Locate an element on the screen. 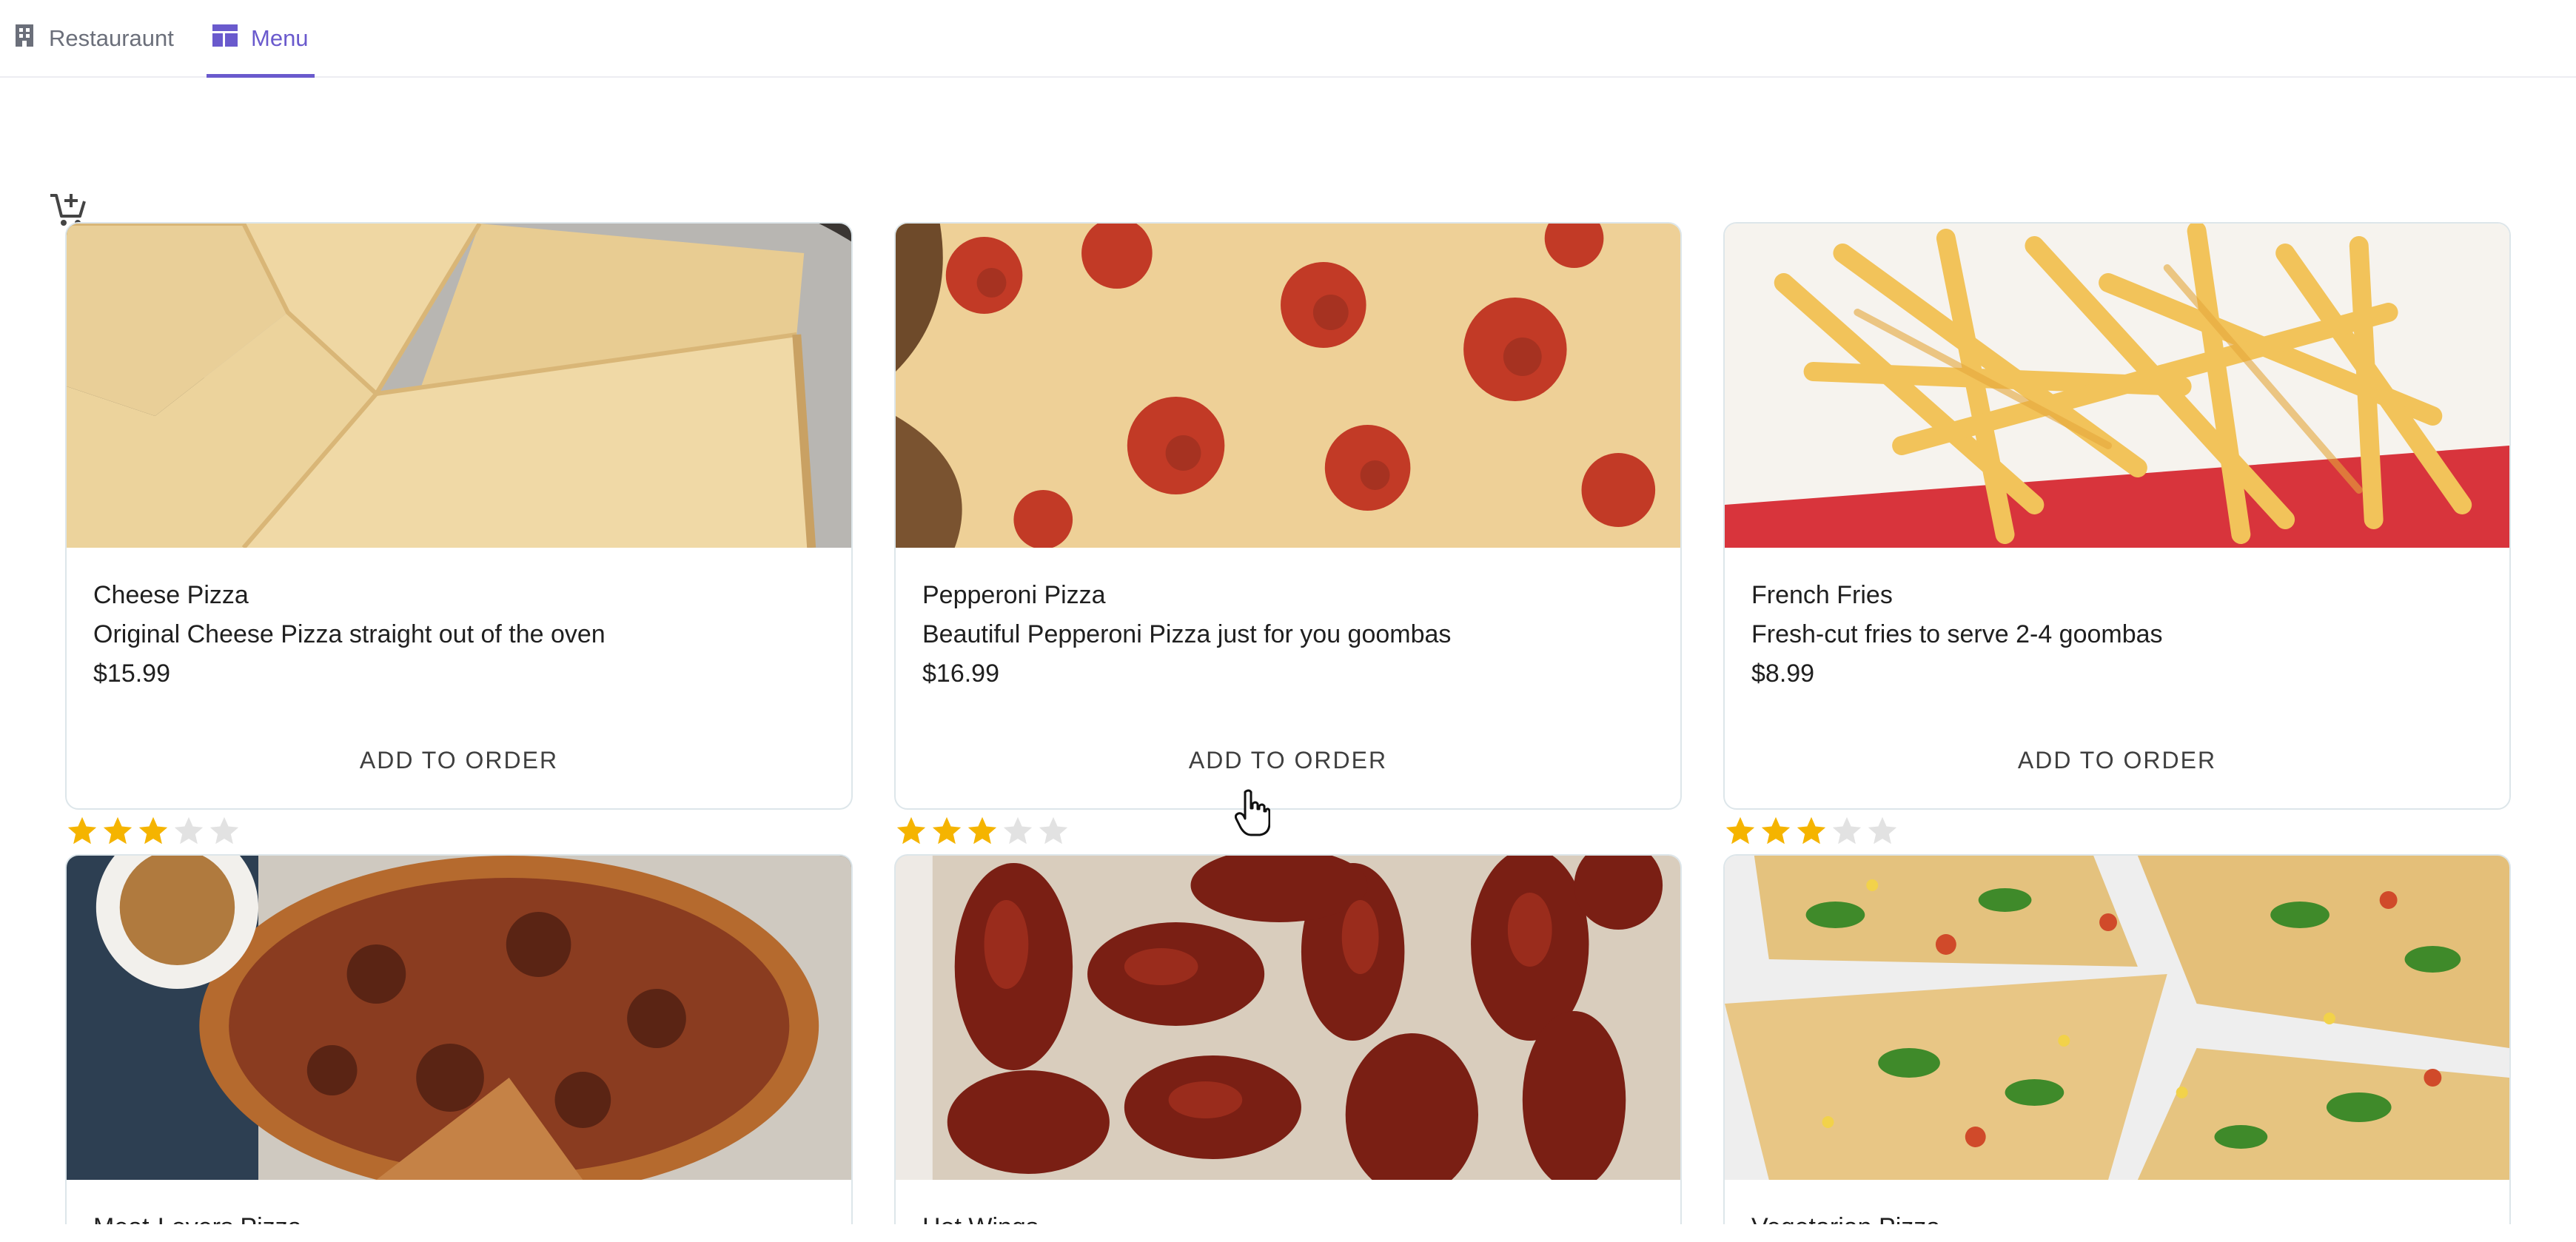  vegetarian-pizza-image is located at coordinates (2117, 1018).